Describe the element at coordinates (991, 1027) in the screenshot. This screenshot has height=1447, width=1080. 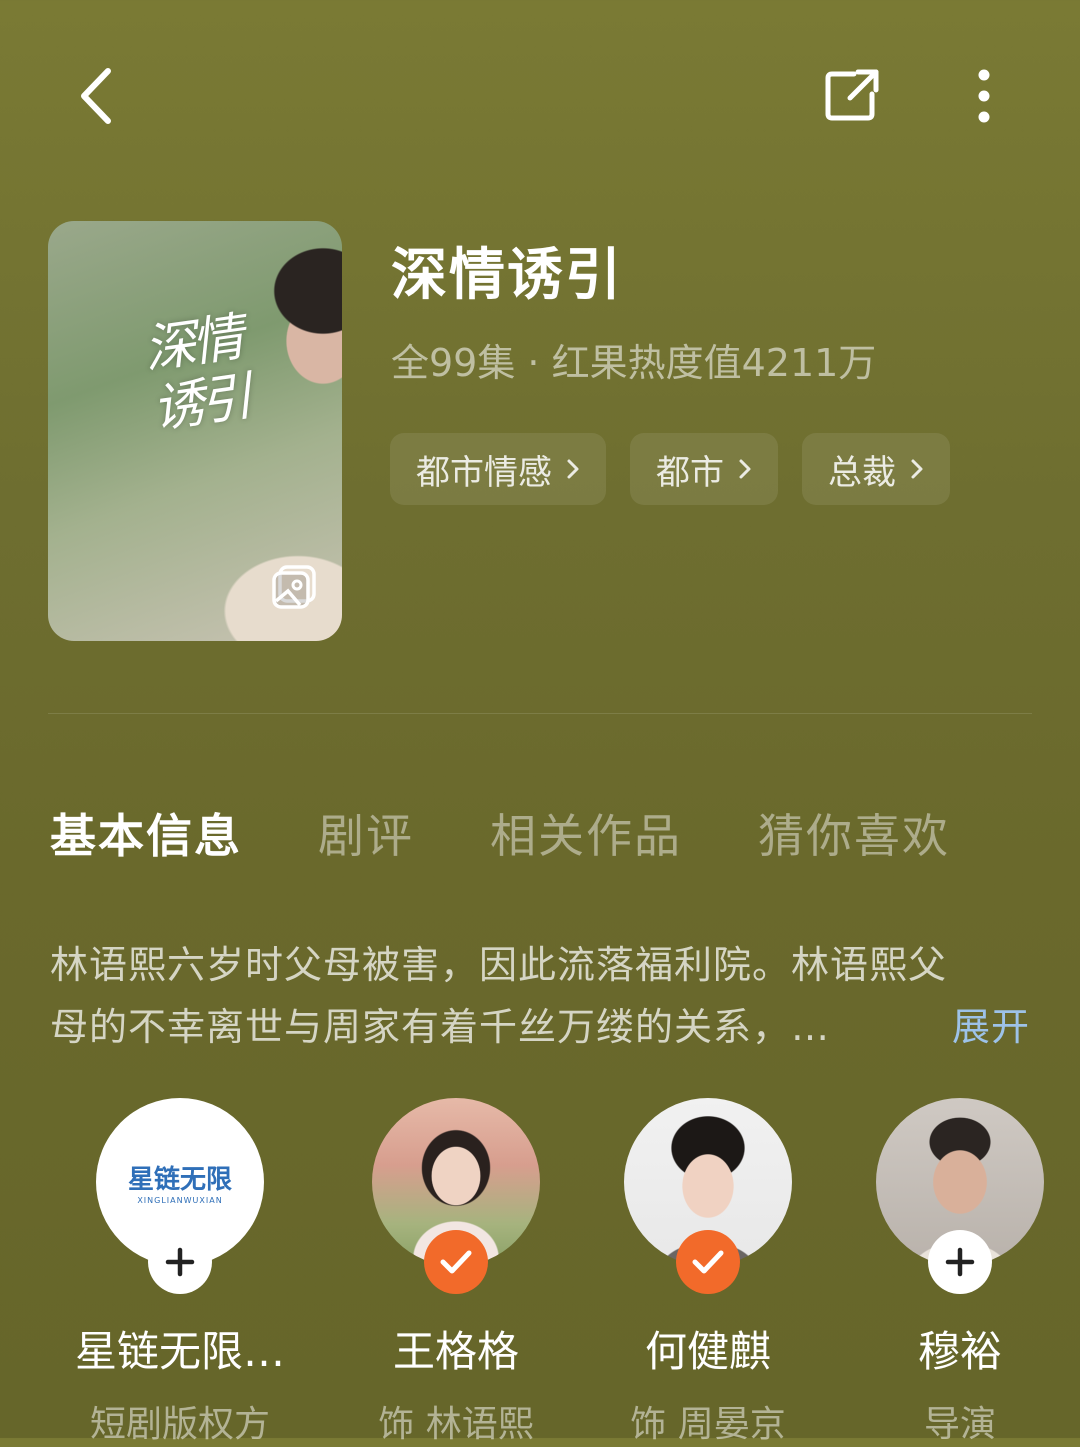
I see `expand-link: 展开` at that location.